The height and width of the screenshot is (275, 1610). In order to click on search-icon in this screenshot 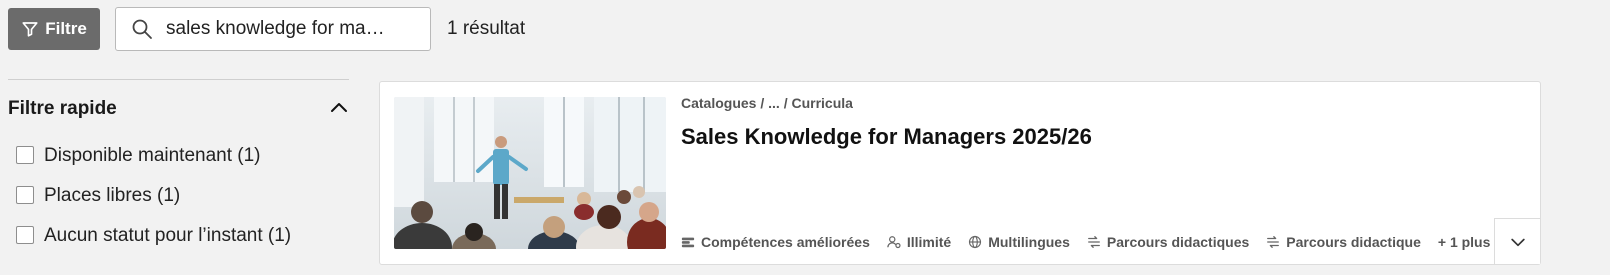, I will do `click(142, 29)`.